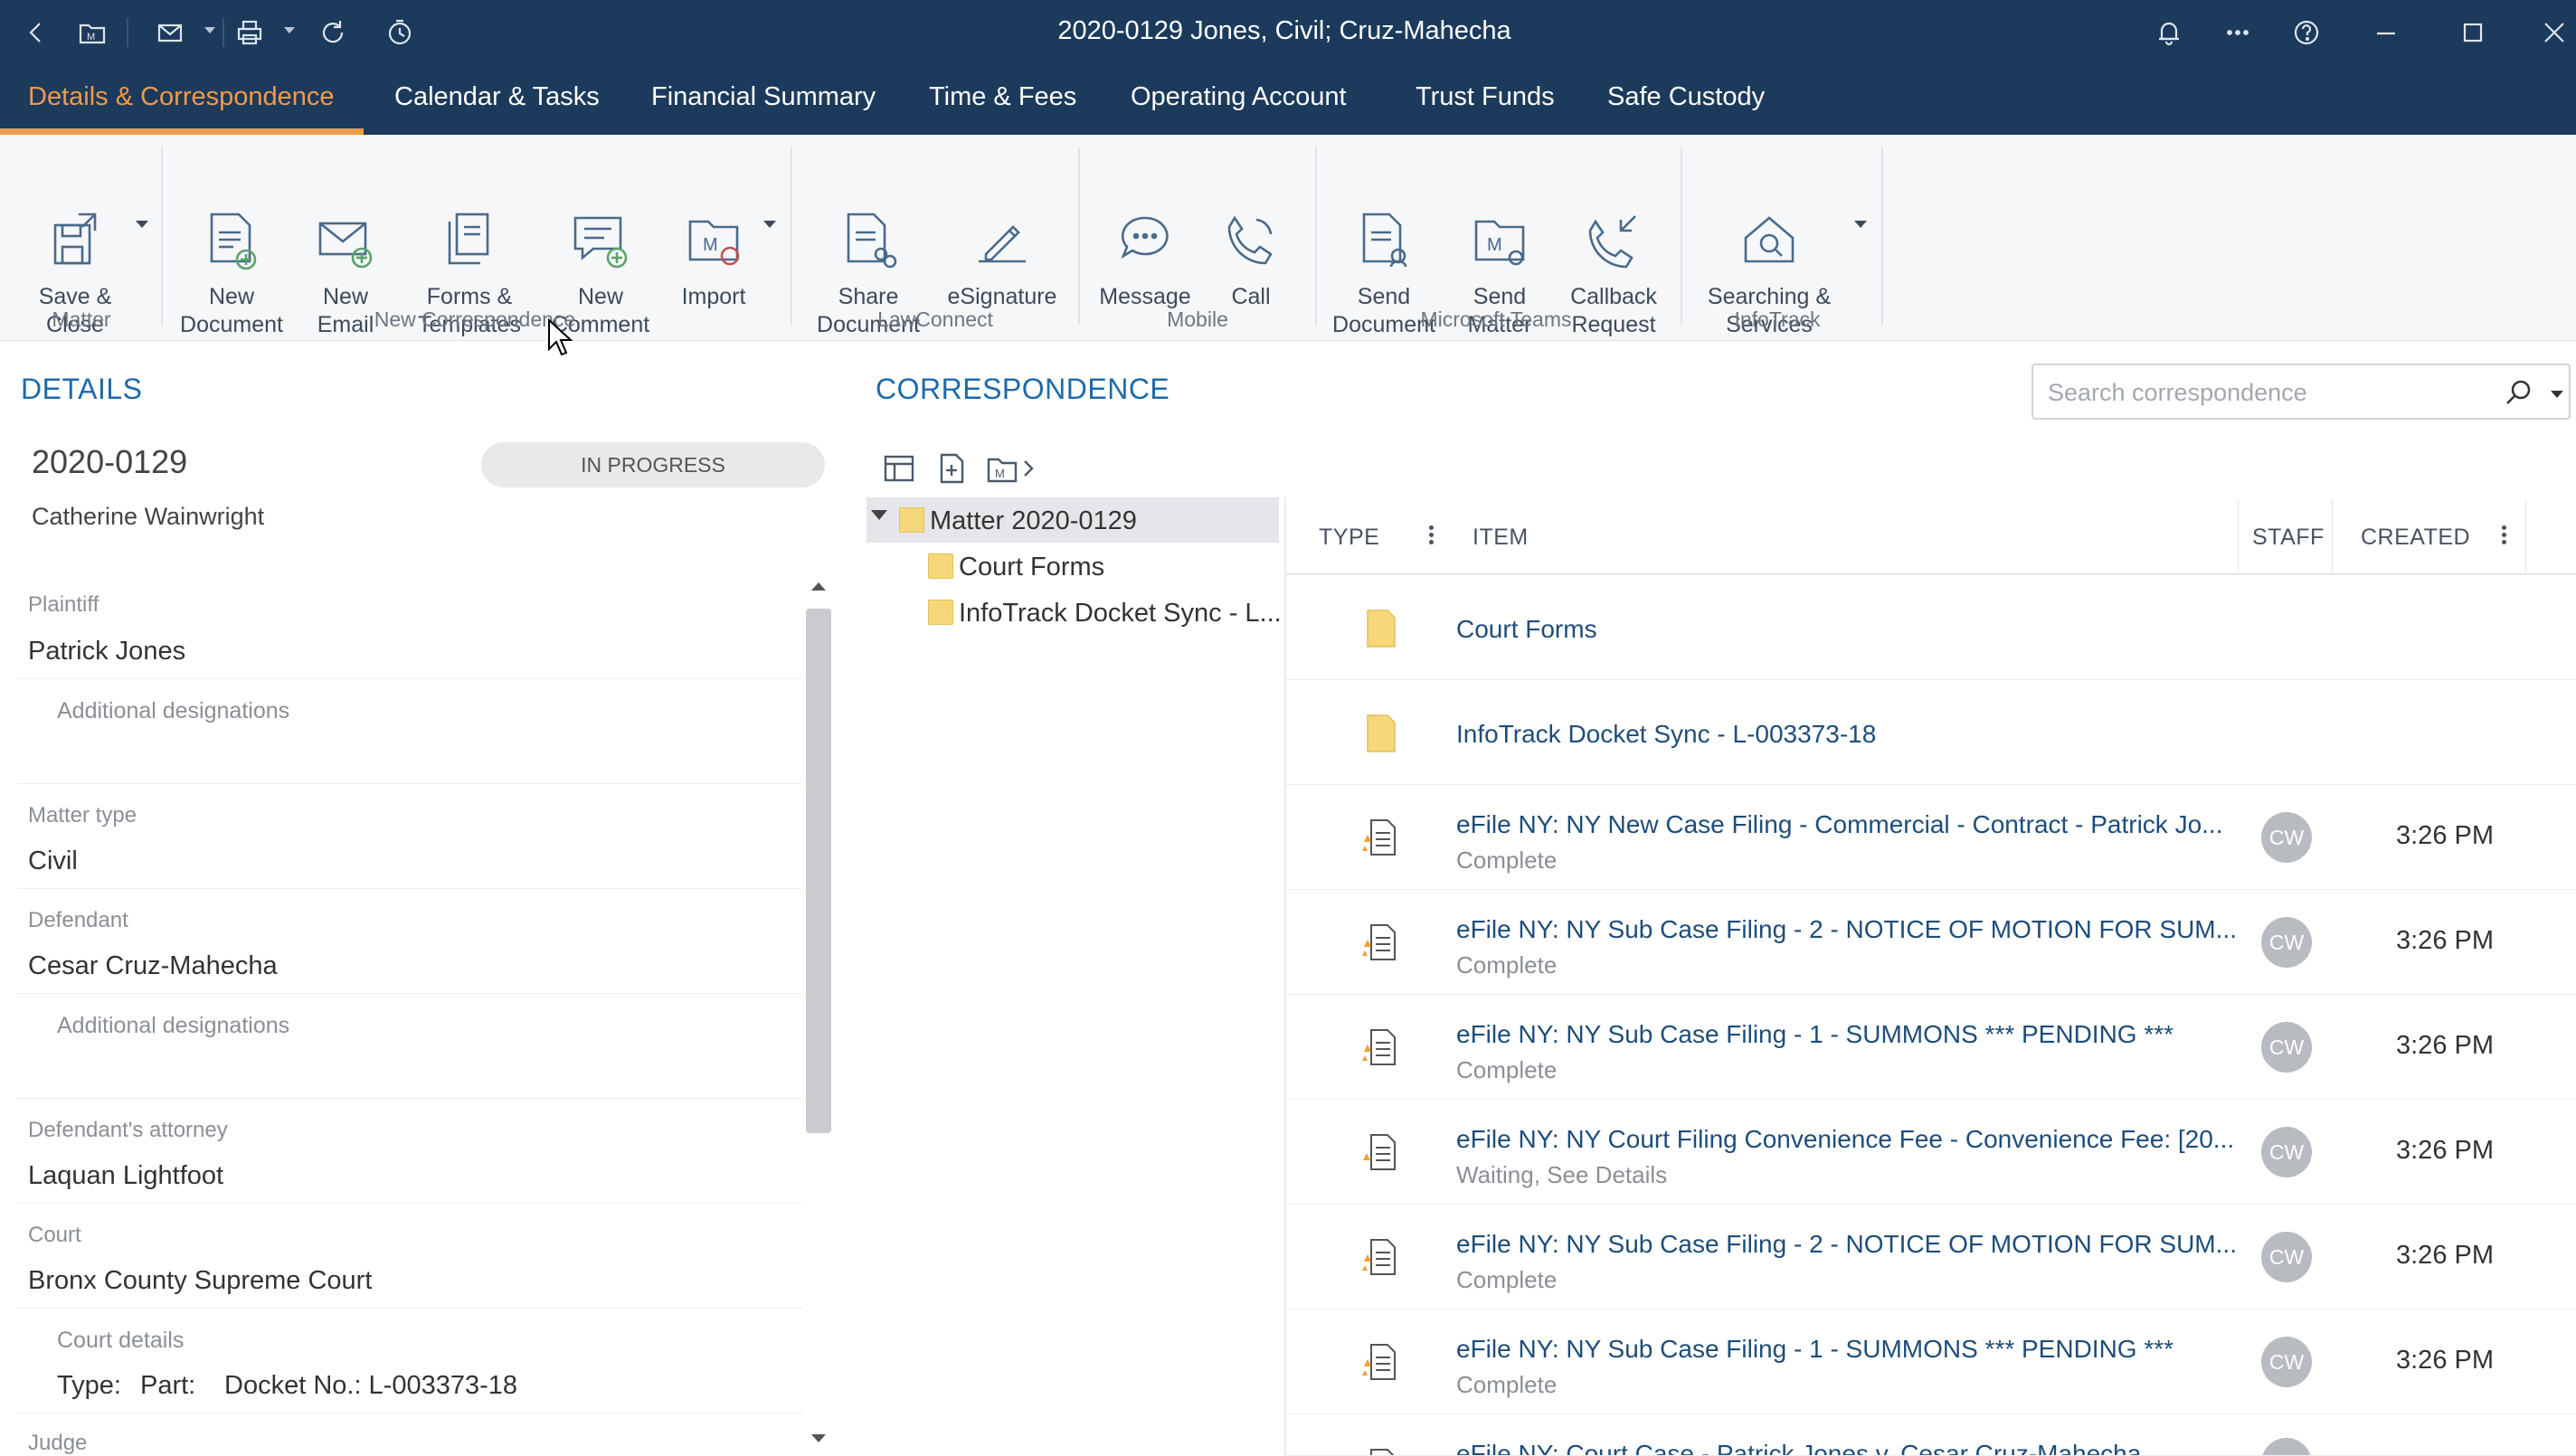 The height and width of the screenshot is (1456, 2576). I want to click on tab-operating-account: Operating Account, so click(1239, 97).